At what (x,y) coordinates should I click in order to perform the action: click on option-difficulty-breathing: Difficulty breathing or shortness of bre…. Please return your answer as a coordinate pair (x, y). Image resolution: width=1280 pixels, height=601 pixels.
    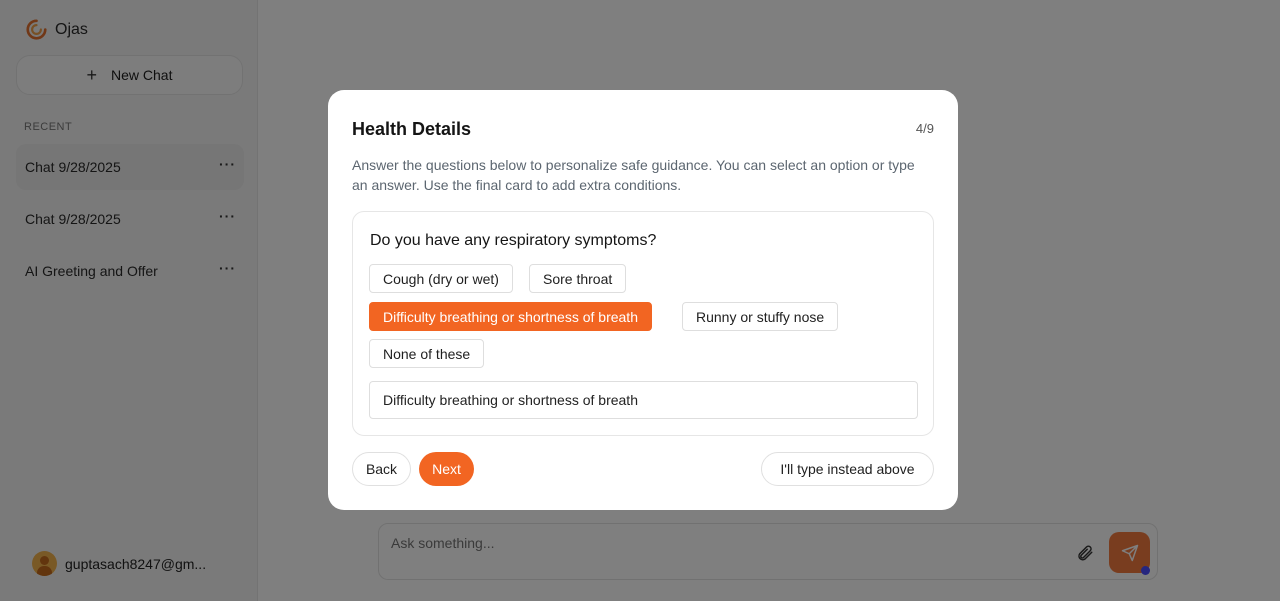
    Looking at the image, I should click on (510, 316).